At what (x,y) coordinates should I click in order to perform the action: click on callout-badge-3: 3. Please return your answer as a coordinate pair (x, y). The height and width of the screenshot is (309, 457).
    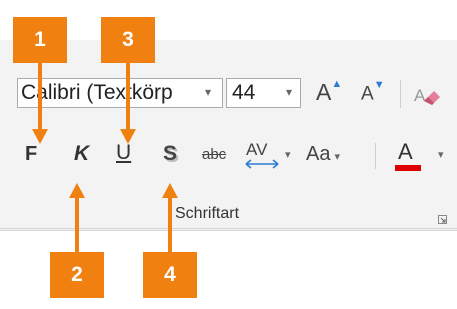
    Looking at the image, I should click on (128, 40).